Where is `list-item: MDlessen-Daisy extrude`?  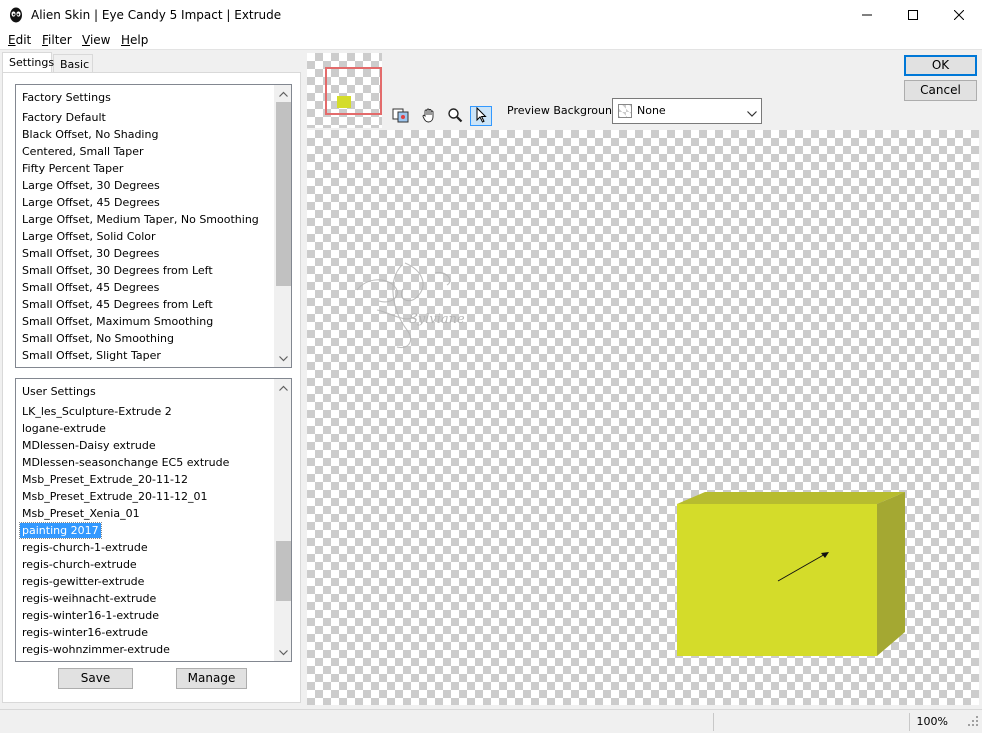
list-item: MDlessen-Daisy extrude is located at coordinates (89, 445).